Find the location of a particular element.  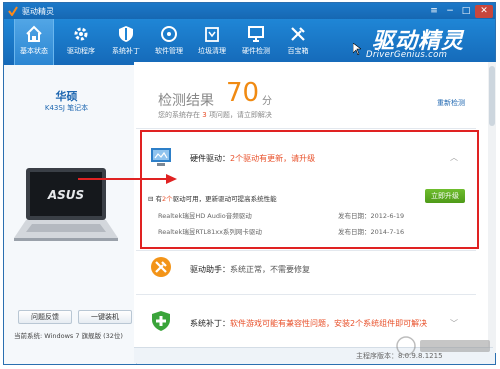

wrench-icon is located at coordinates (161, 267).